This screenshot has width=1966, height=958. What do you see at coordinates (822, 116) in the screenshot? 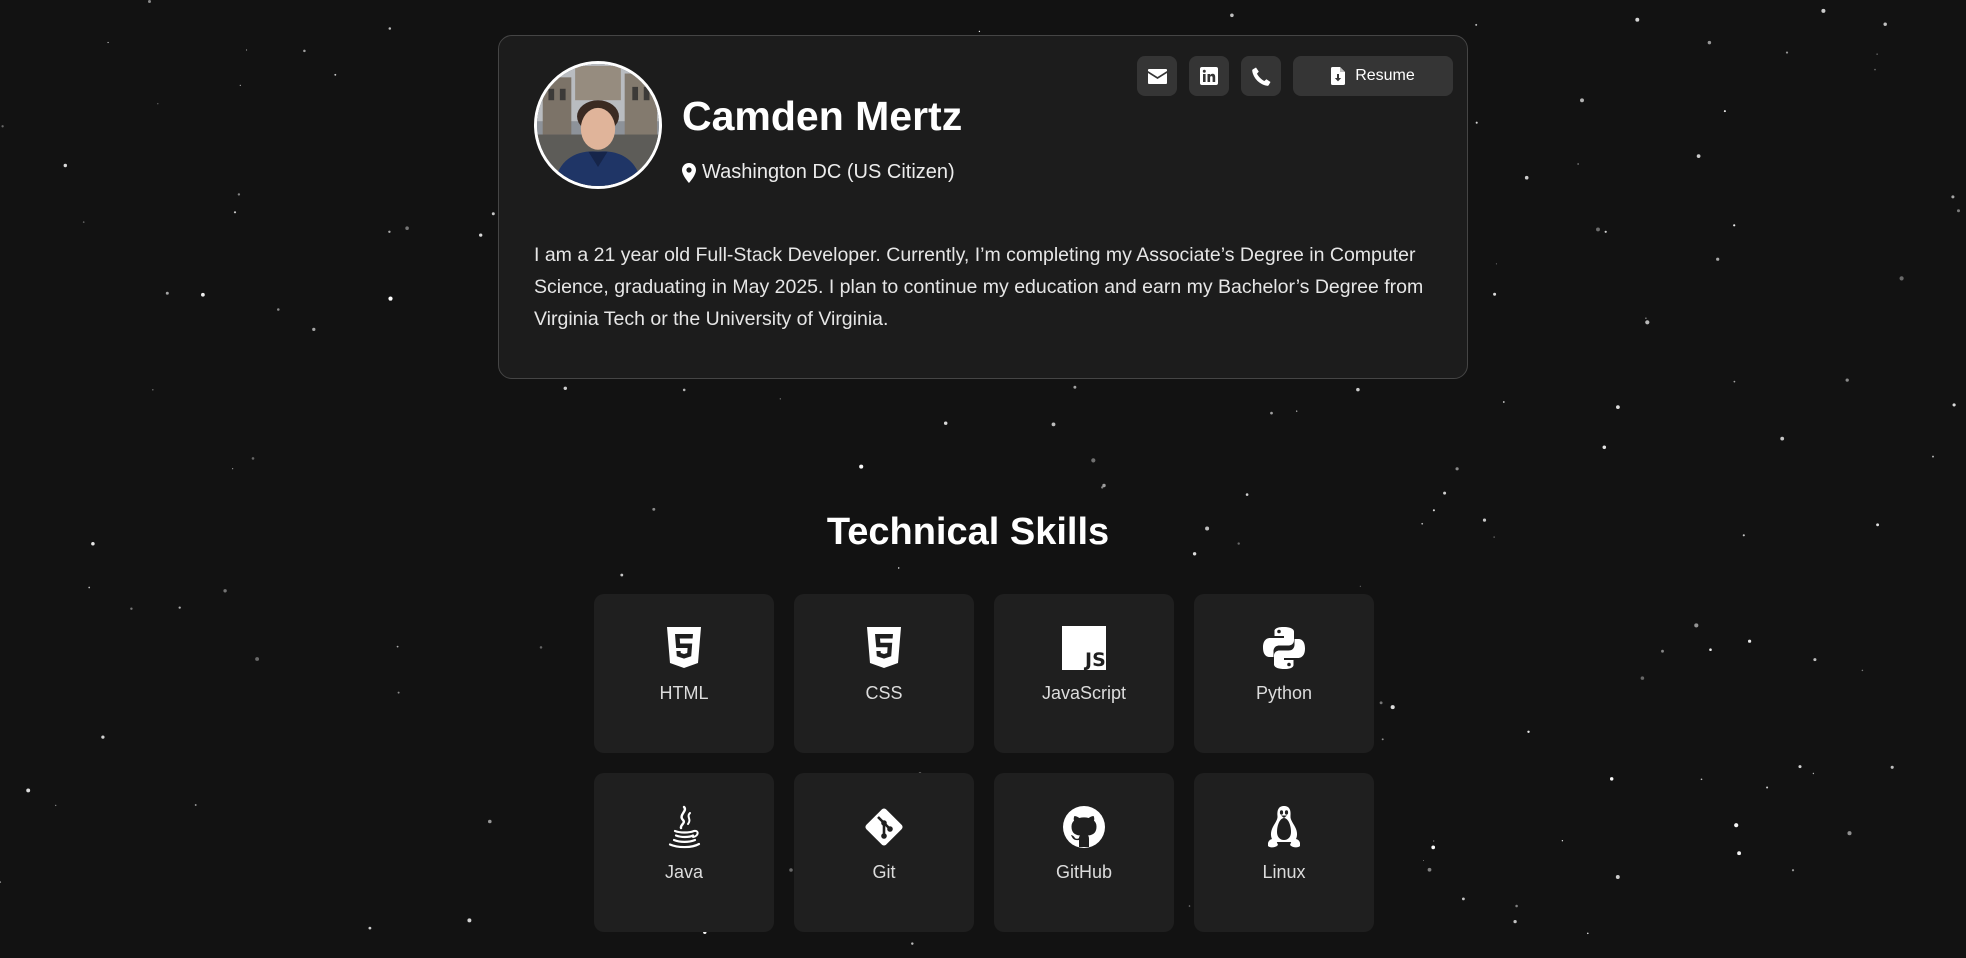
I see `profile-name: Camden Mertz` at bounding box center [822, 116].